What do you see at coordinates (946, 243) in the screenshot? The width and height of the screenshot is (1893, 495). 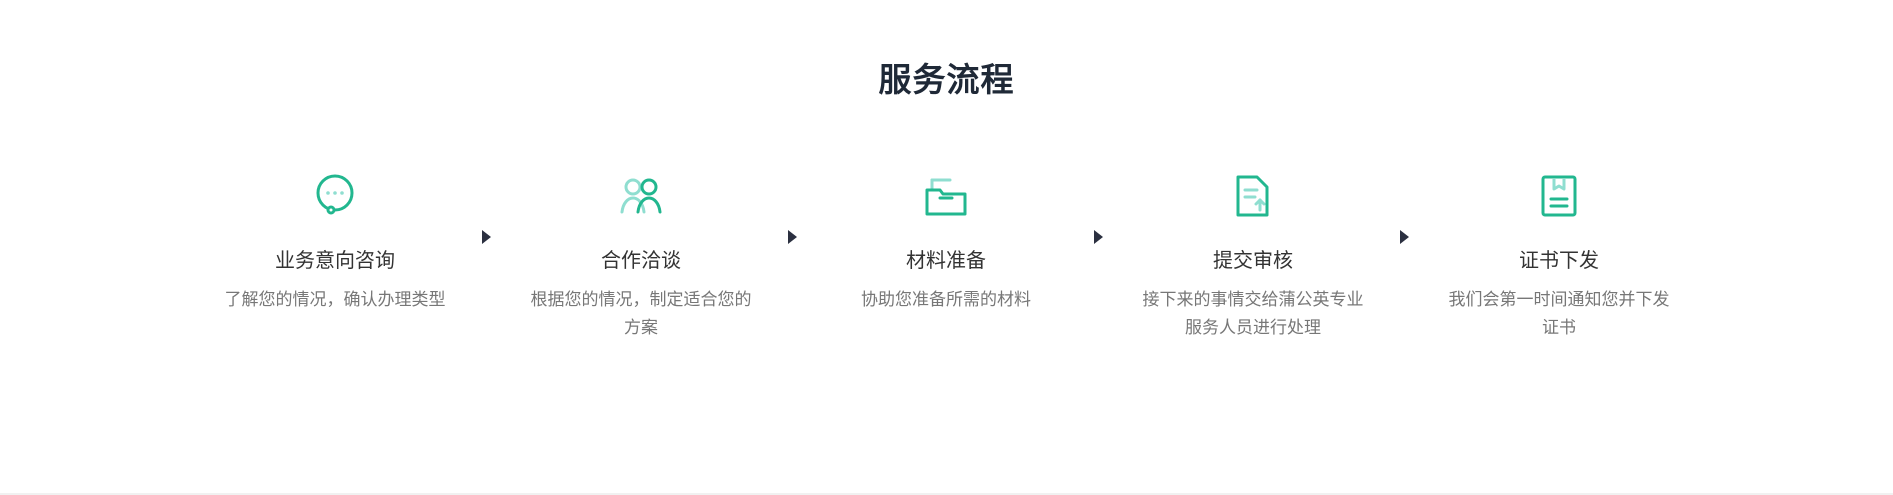 I see `step-materials: 材料准备 协助您准备所需的材料` at bounding box center [946, 243].